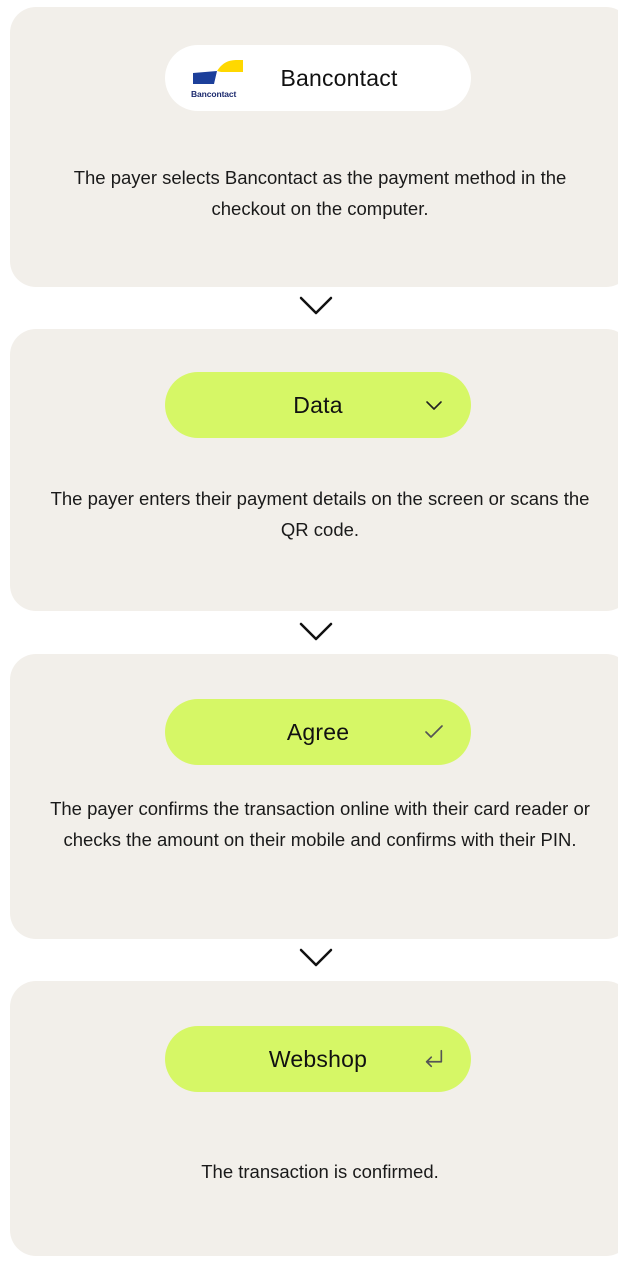  Describe the element at coordinates (434, 732) in the screenshot. I see `check-icon` at that location.